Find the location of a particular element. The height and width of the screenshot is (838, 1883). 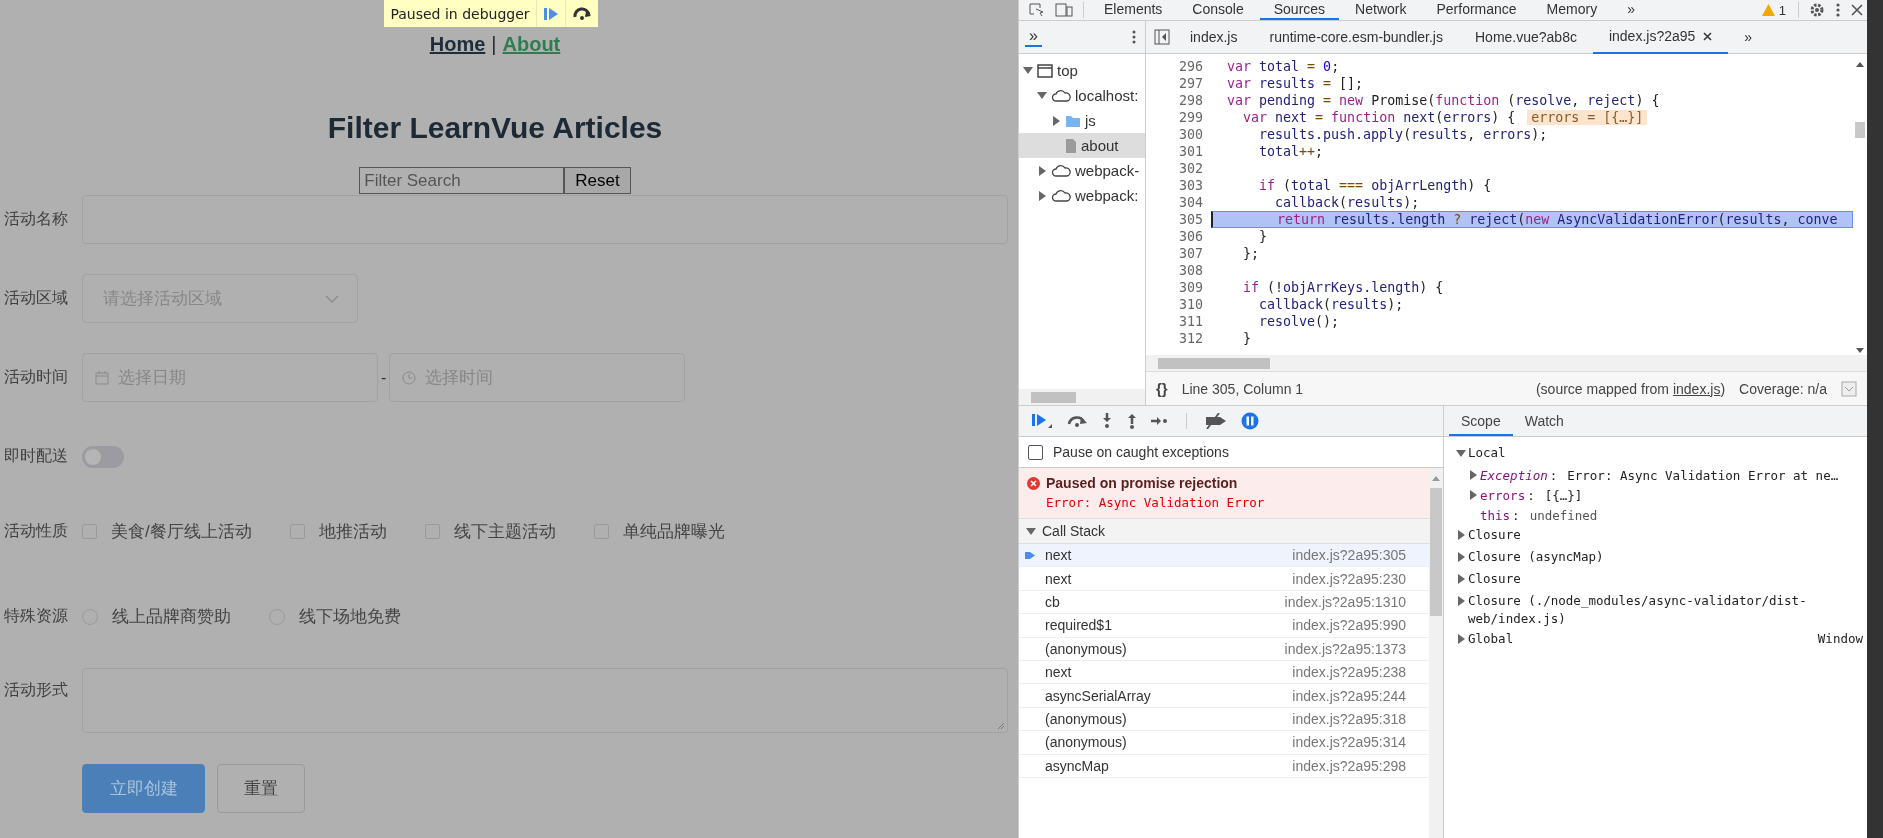

tree-item: about is located at coordinates (1082, 145).